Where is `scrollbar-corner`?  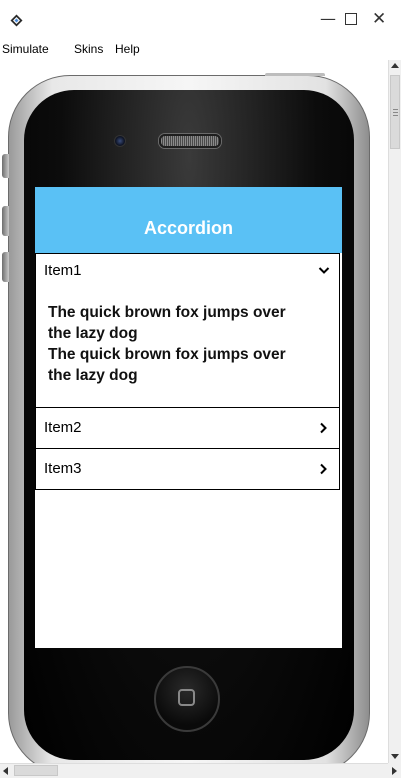 scrollbar-corner is located at coordinates (394, 770).